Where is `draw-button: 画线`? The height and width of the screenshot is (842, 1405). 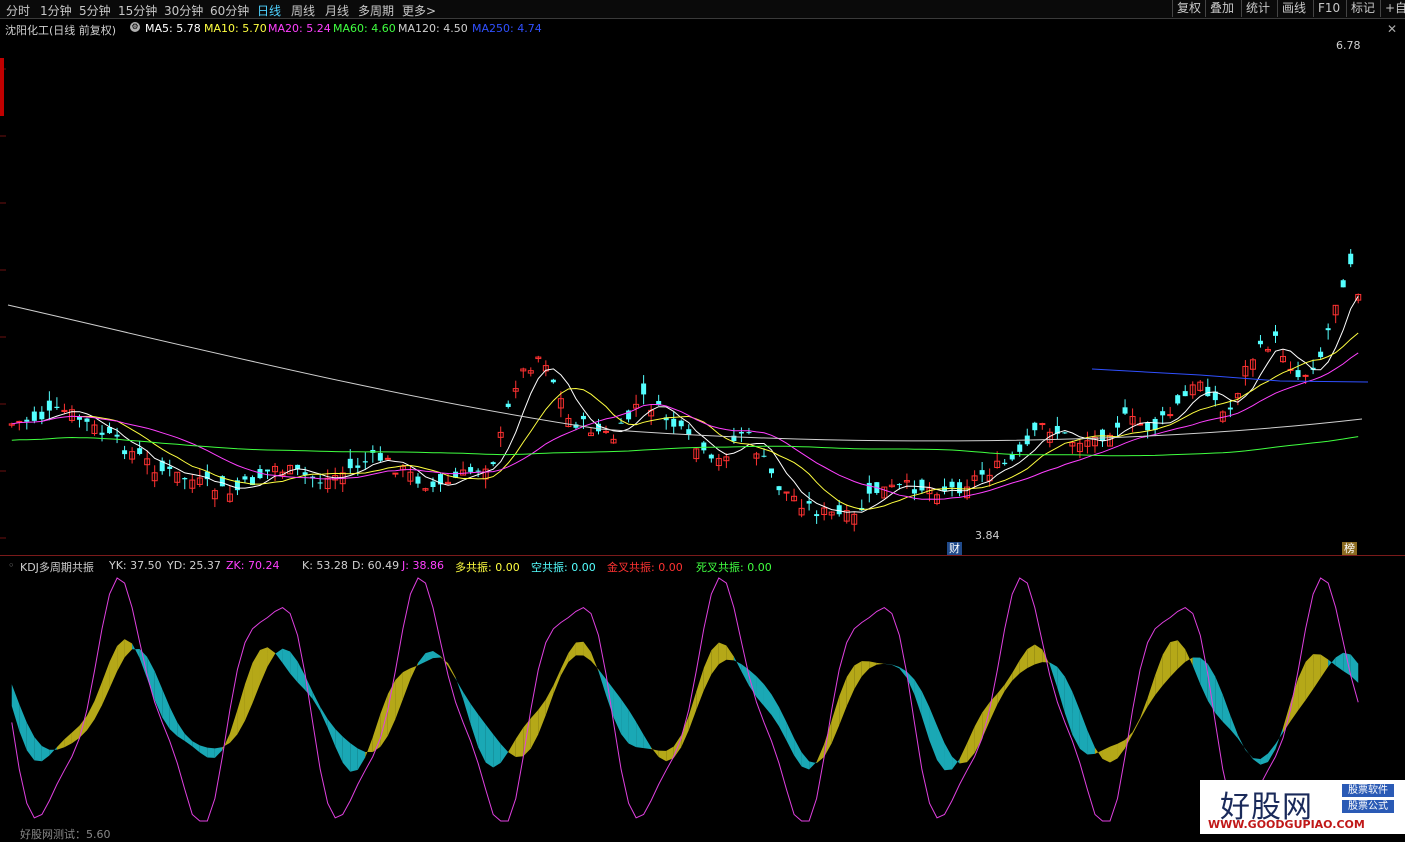 draw-button: 画线 is located at coordinates (1293, 8).